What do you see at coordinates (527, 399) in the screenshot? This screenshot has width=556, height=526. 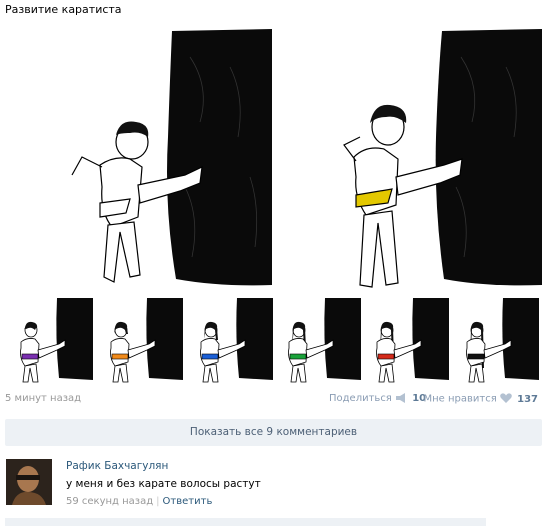 I see `like-count: 137` at bounding box center [527, 399].